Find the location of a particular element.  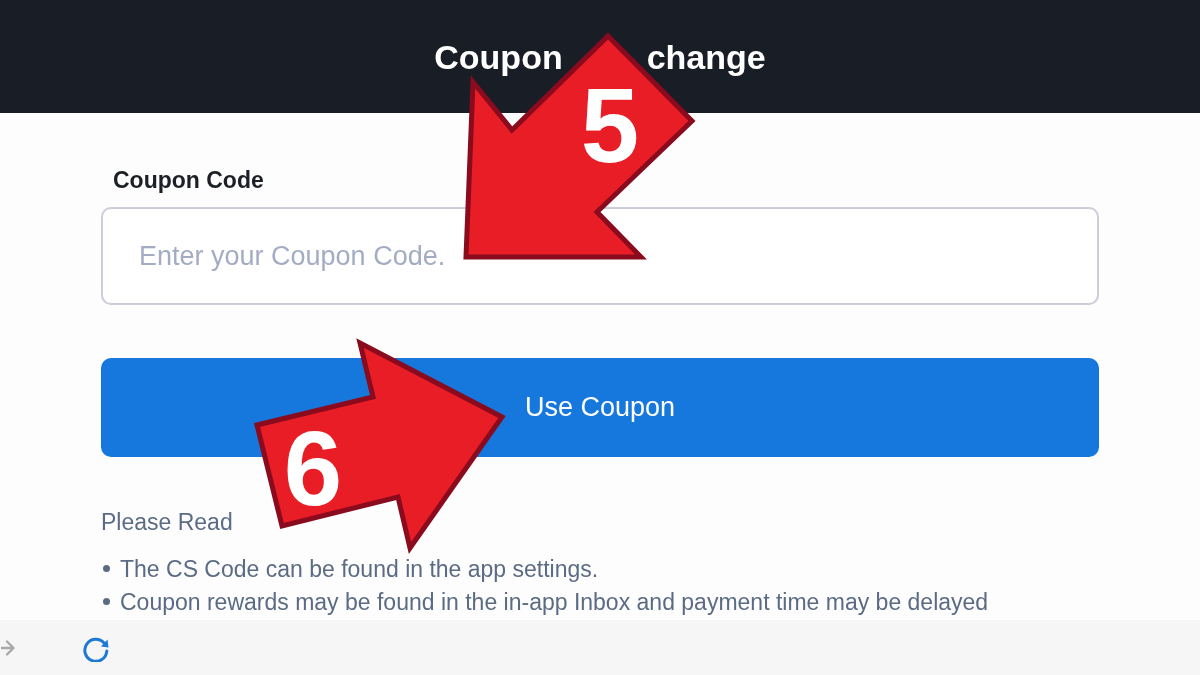

notice-text: The CS Code can be found in the app settings. is located at coordinates (359, 568).